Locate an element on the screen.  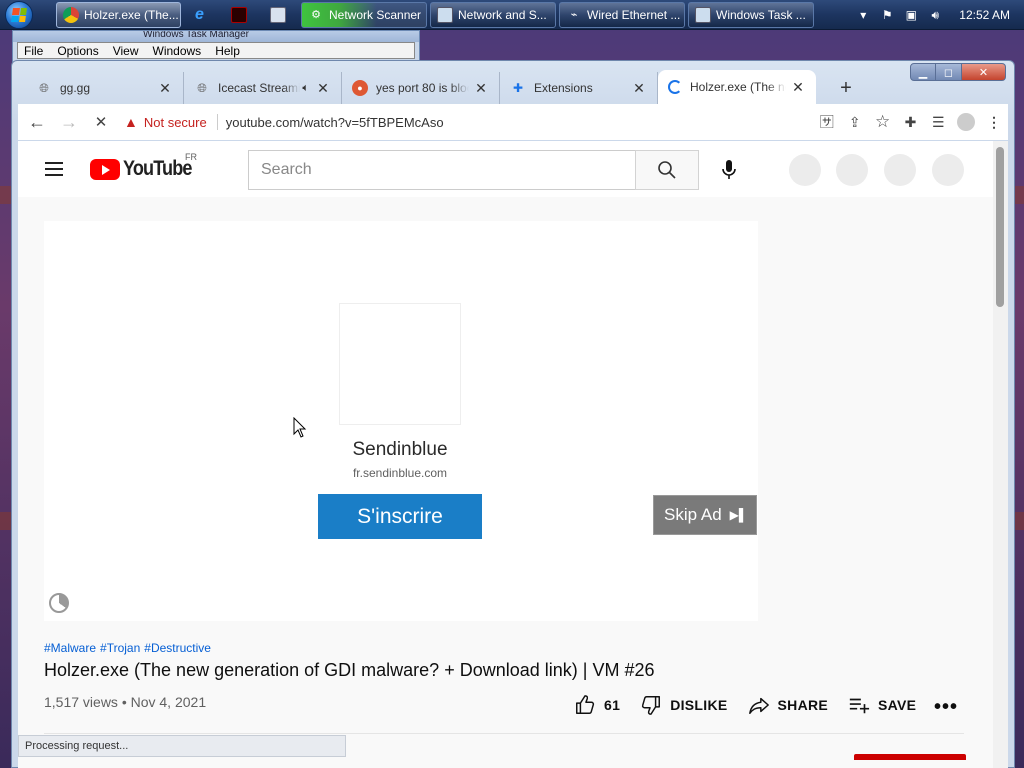
voice-search-button is located at coordinates (729, 170).